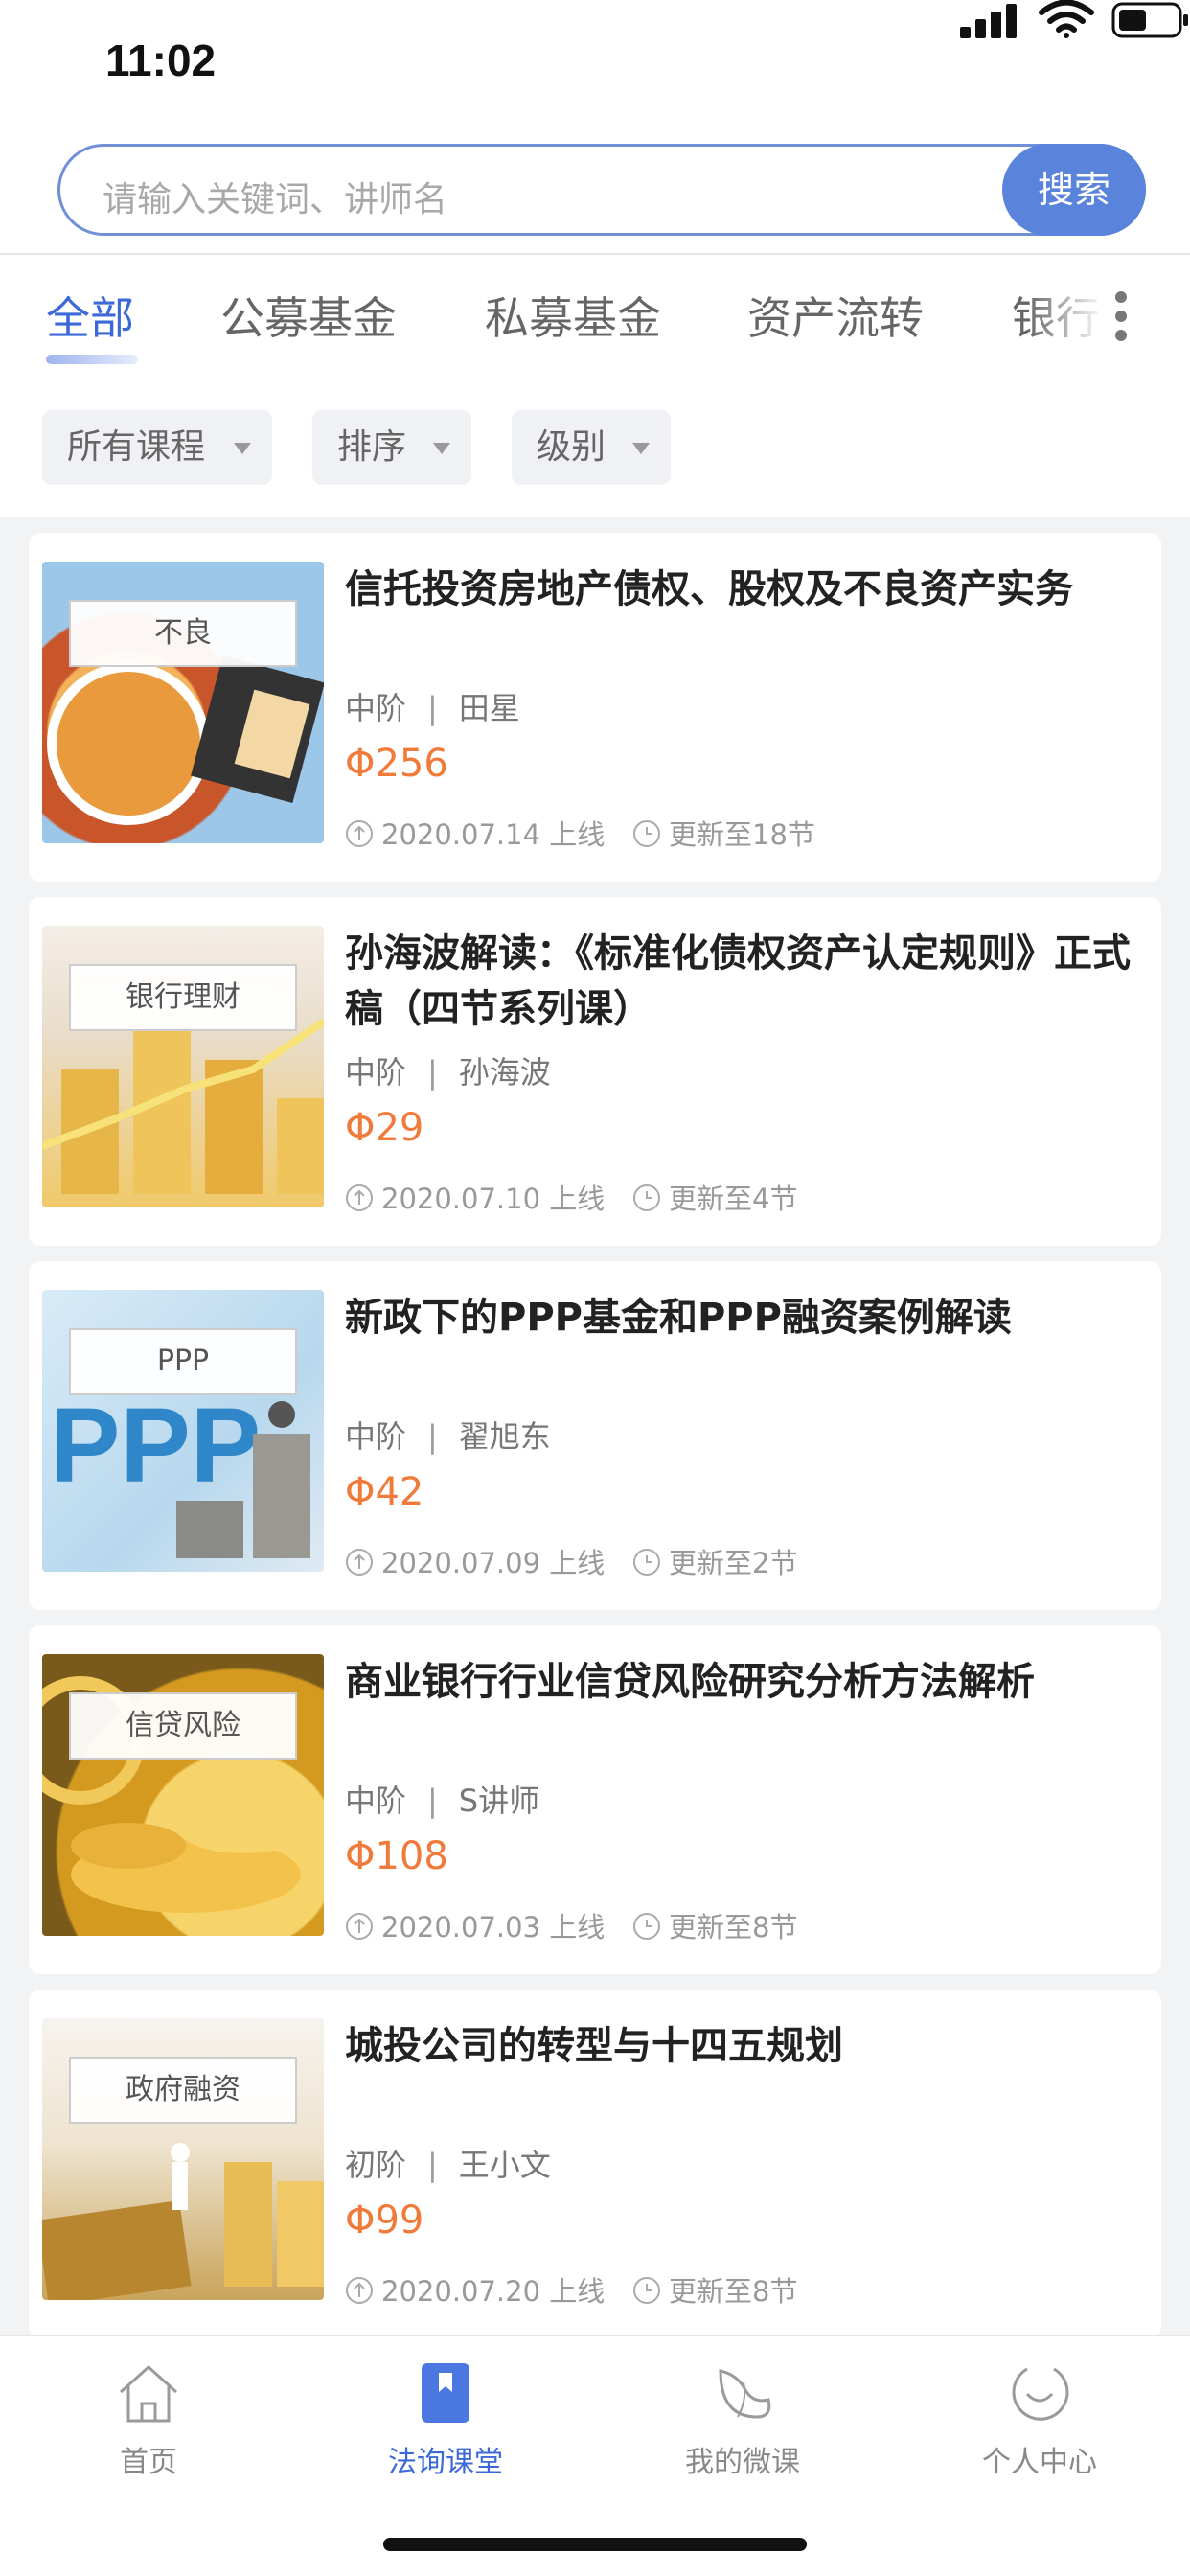  What do you see at coordinates (445, 2393) in the screenshot?
I see `bookmark-icon` at bounding box center [445, 2393].